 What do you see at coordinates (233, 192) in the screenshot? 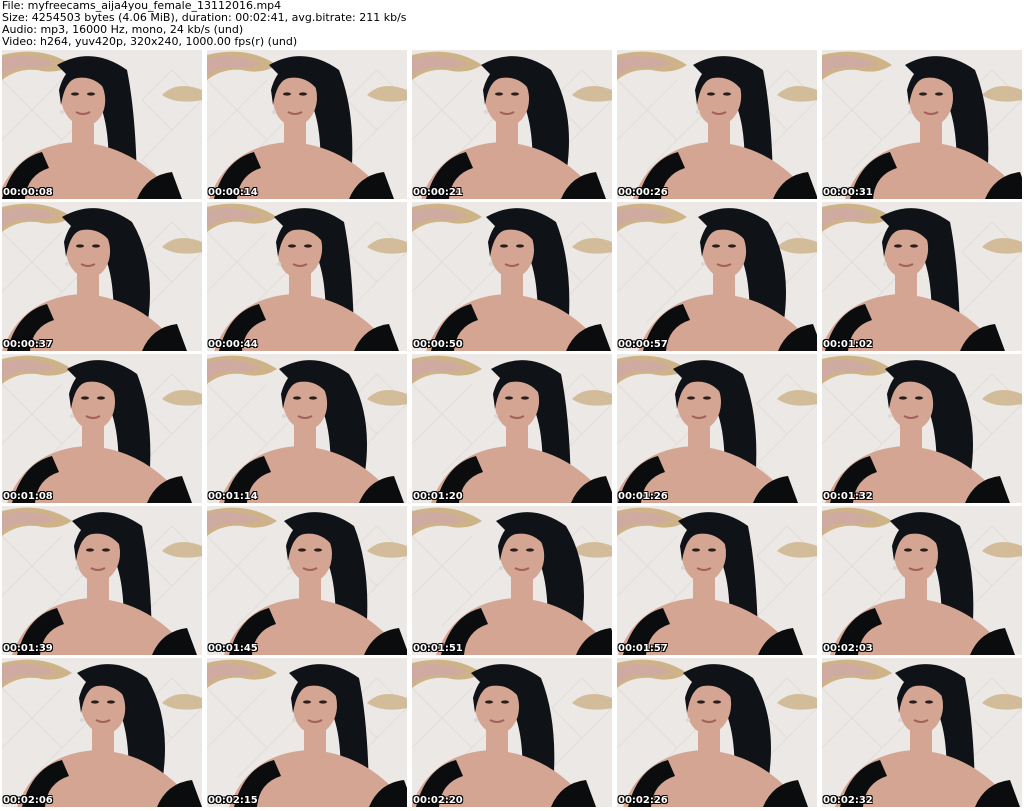
I see `frame-timestamp: 00:00:14` at bounding box center [233, 192].